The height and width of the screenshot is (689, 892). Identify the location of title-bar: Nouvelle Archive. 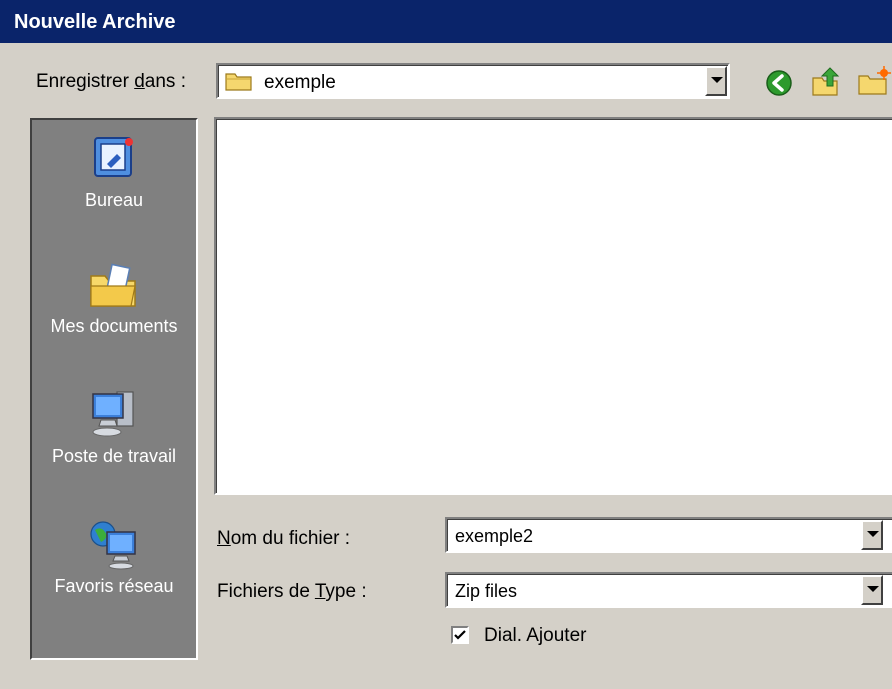
(446, 21).